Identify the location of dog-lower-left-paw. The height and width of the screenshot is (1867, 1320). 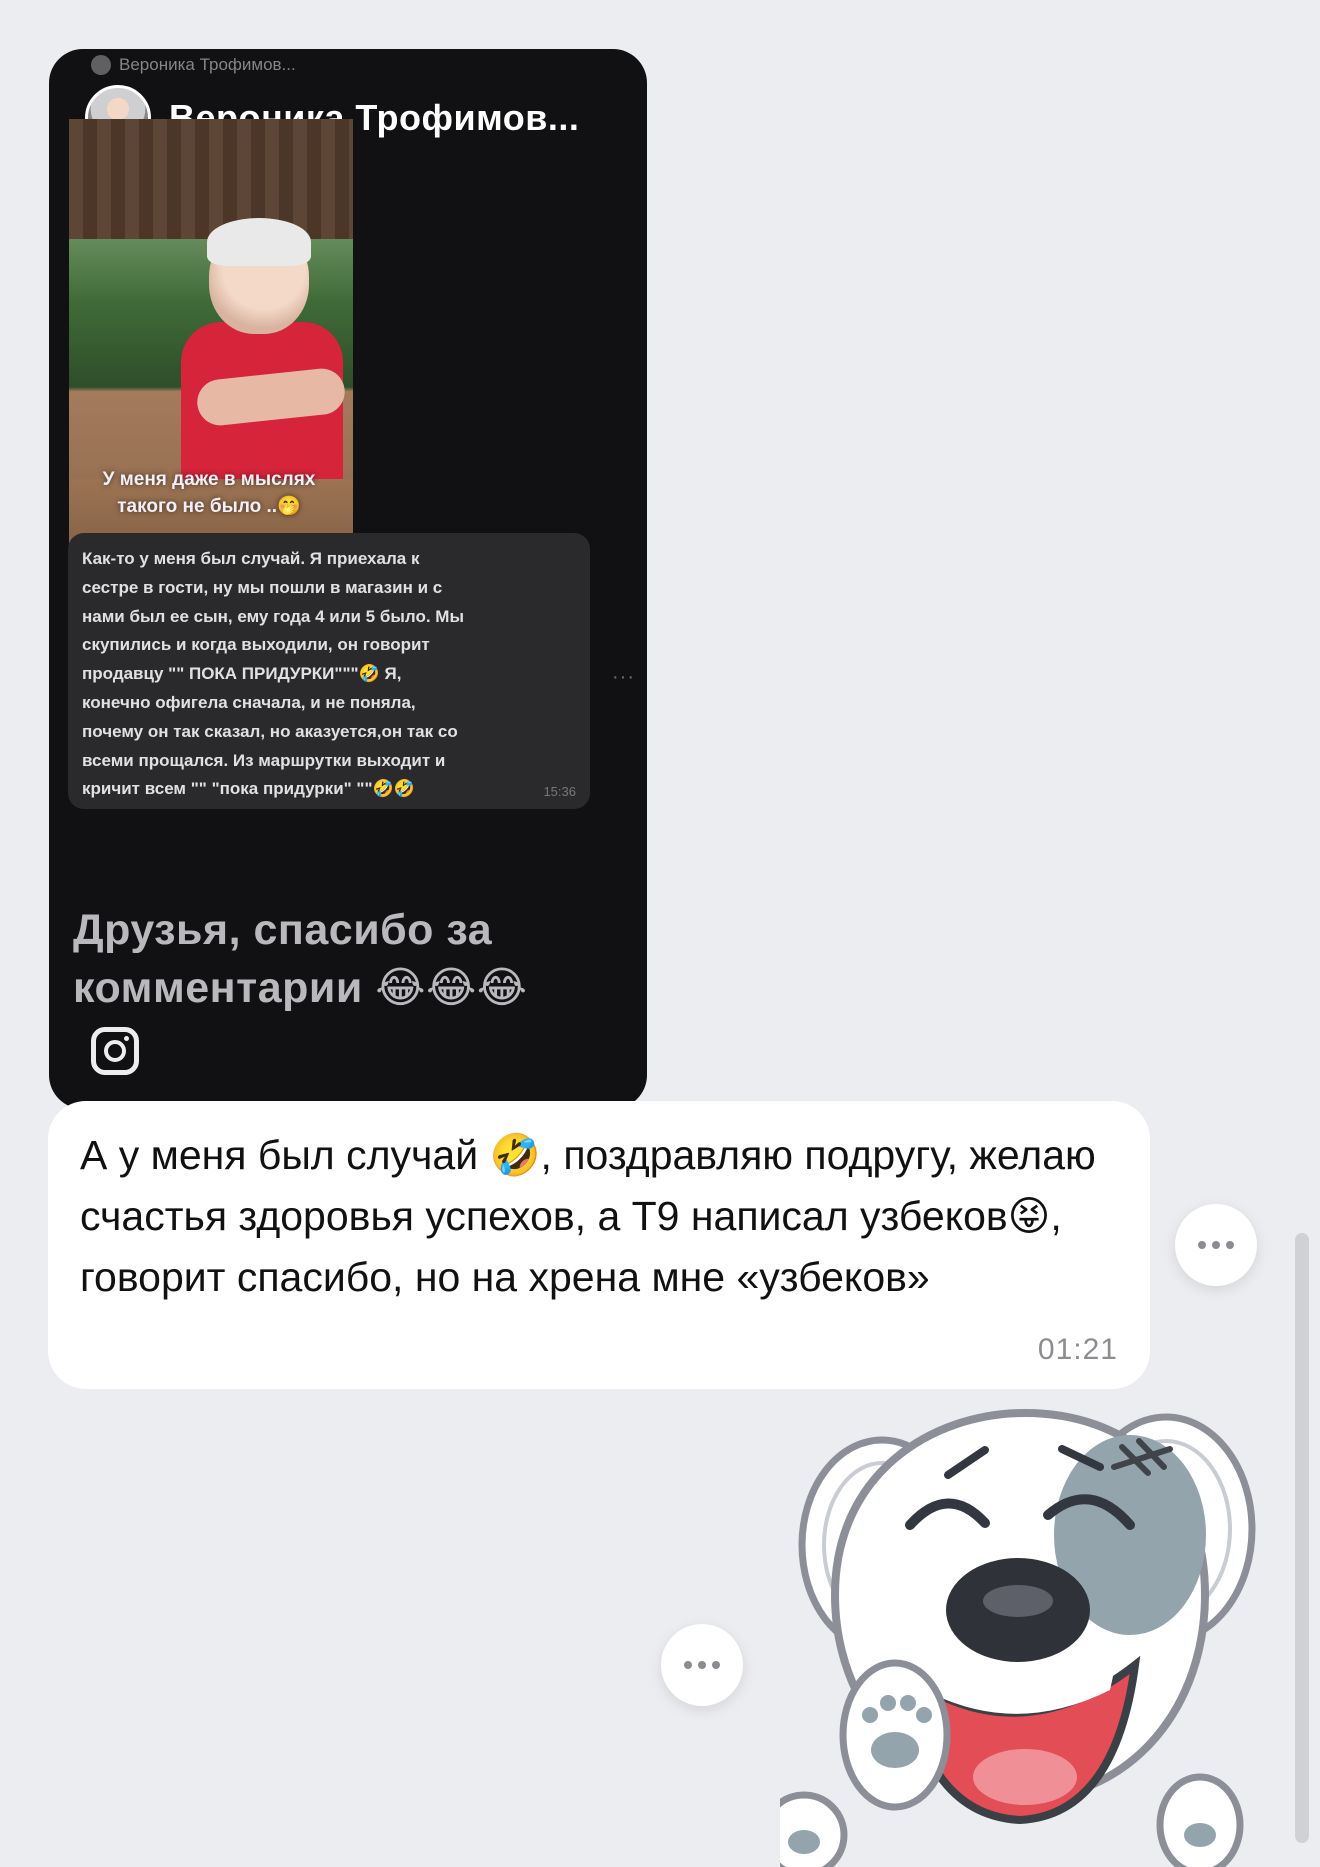
(814, 1829).